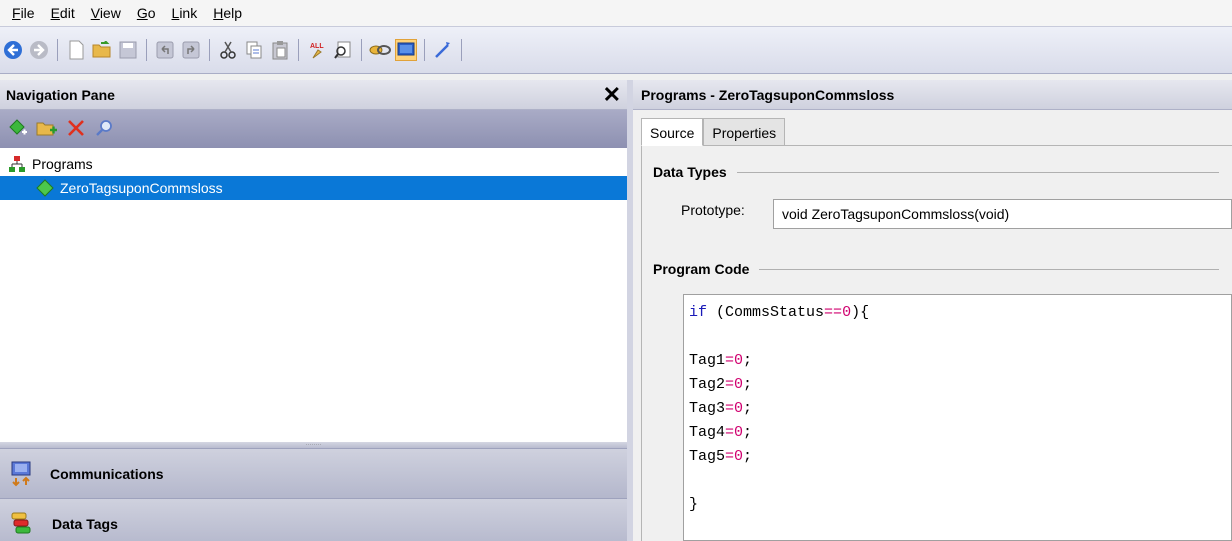 Image resolution: width=1232 pixels, height=541 pixels. What do you see at coordinates (1002, 214) in the screenshot?
I see `prototype-field: void ZeroTagsuponCommsloss(void)` at bounding box center [1002, 214].